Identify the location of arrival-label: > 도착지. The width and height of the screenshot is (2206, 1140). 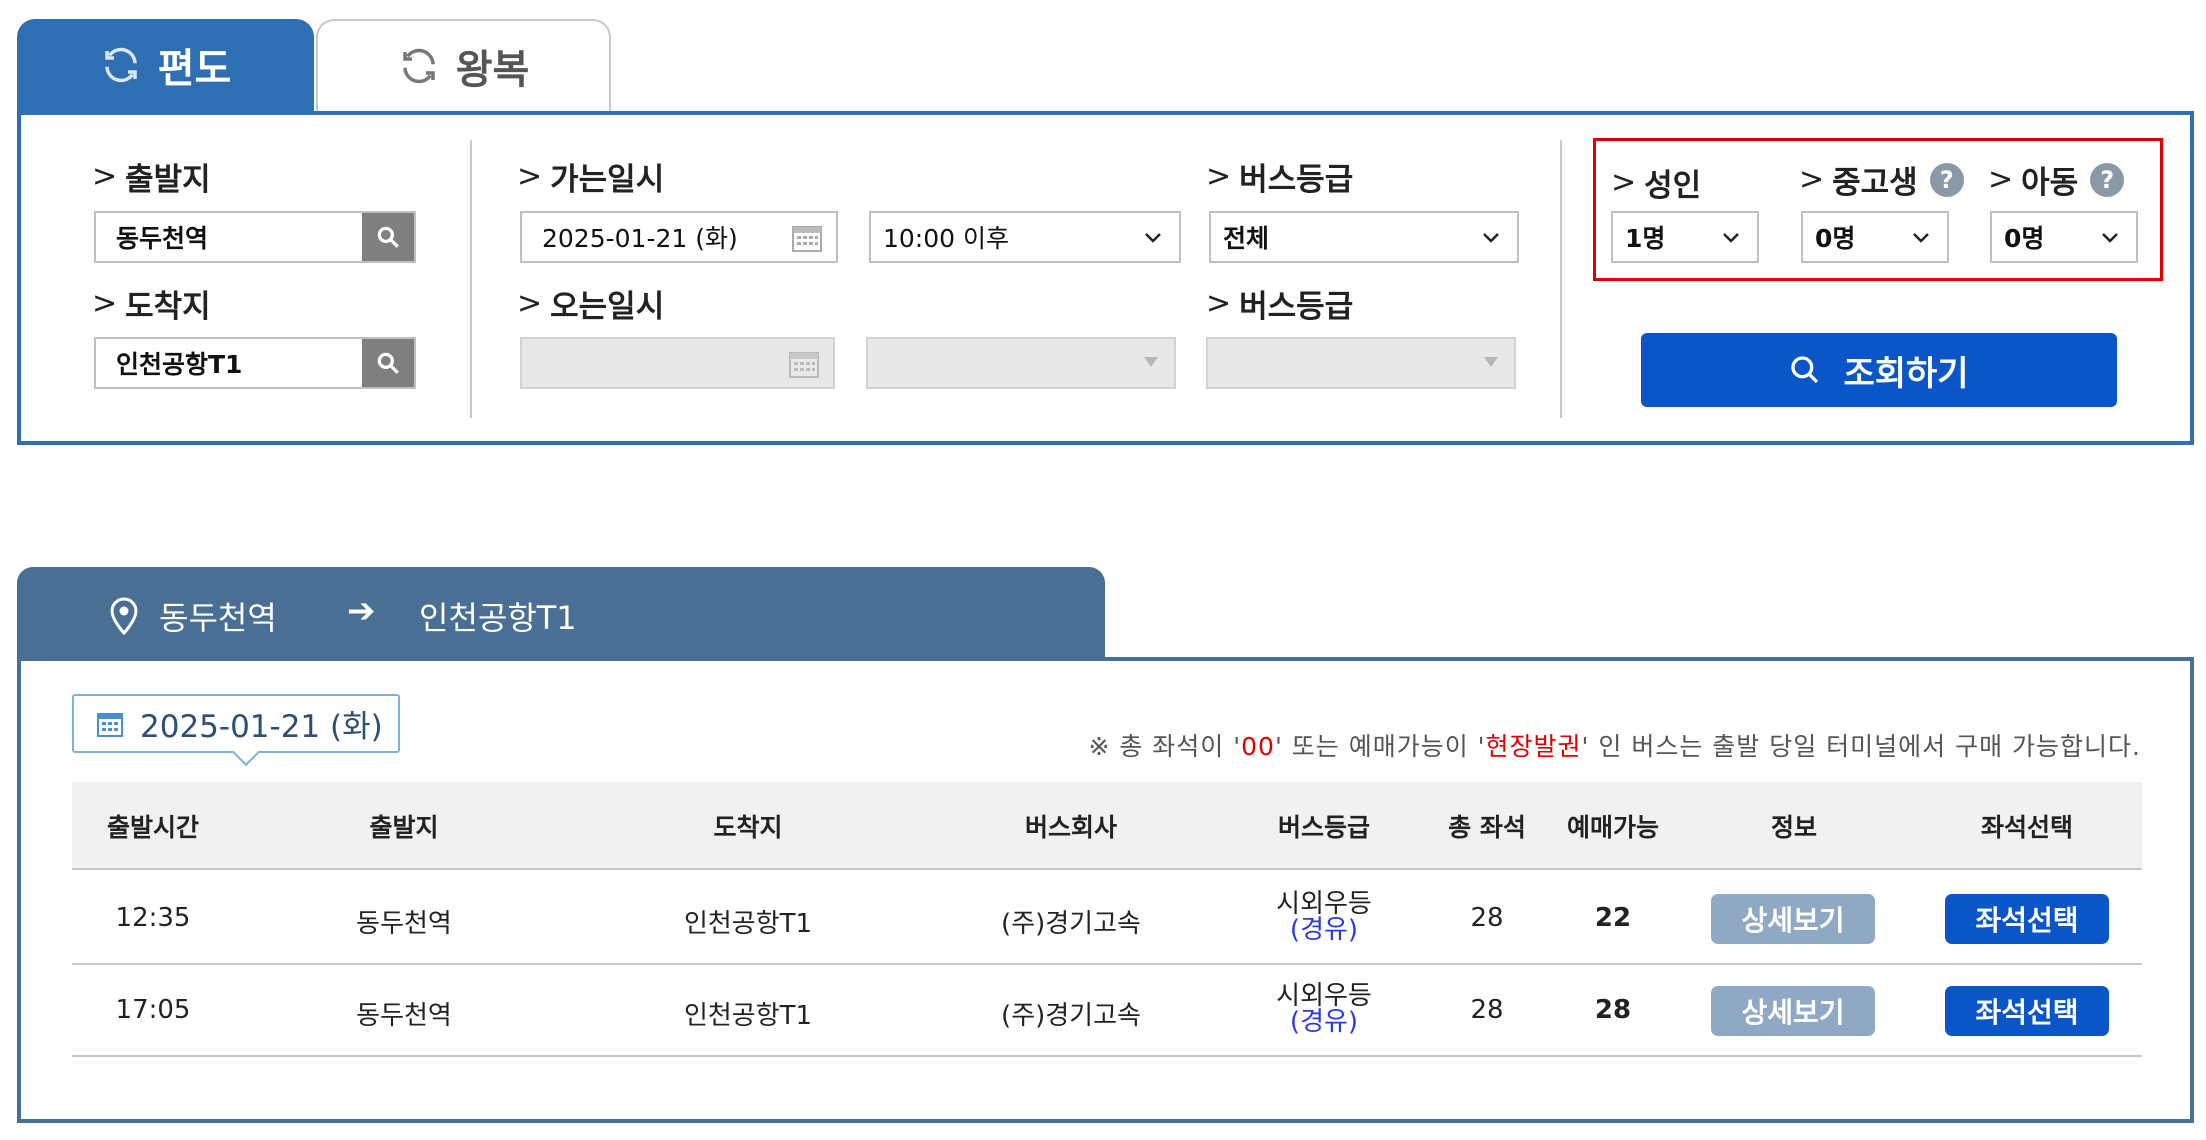
(151, 305).